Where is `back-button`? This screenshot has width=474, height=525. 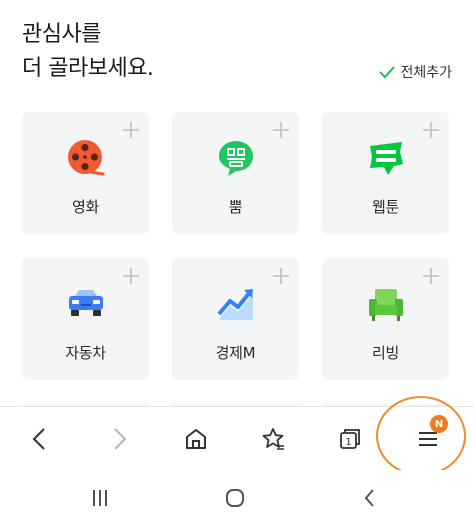
back-button is located at coordinates (40, 439).